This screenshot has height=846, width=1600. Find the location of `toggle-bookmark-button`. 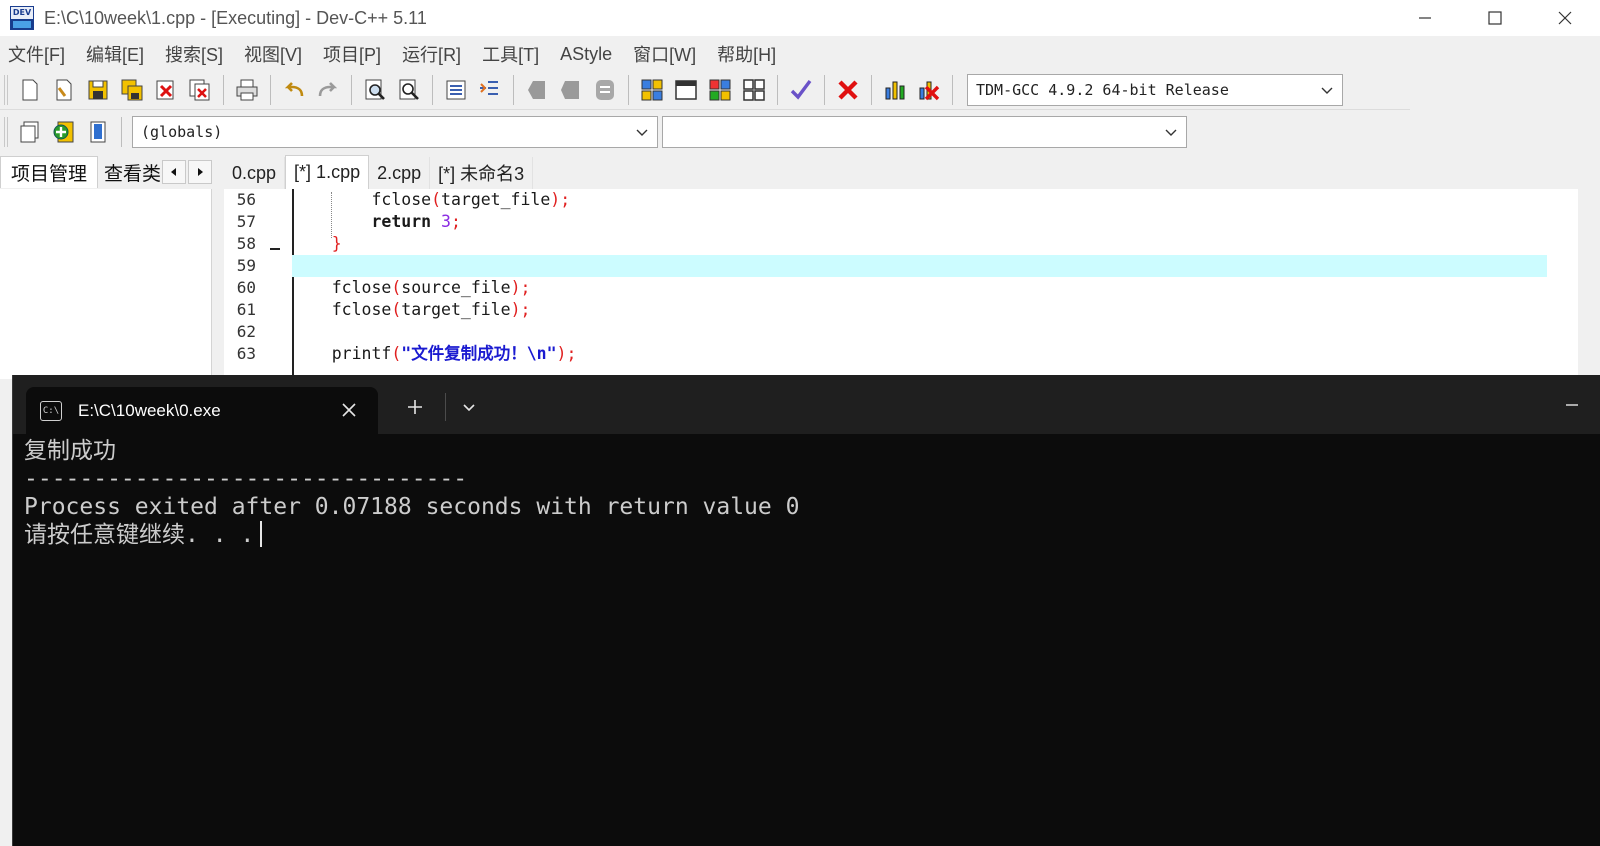

toggle-bookmark-button is located at coordinates (537, 90).